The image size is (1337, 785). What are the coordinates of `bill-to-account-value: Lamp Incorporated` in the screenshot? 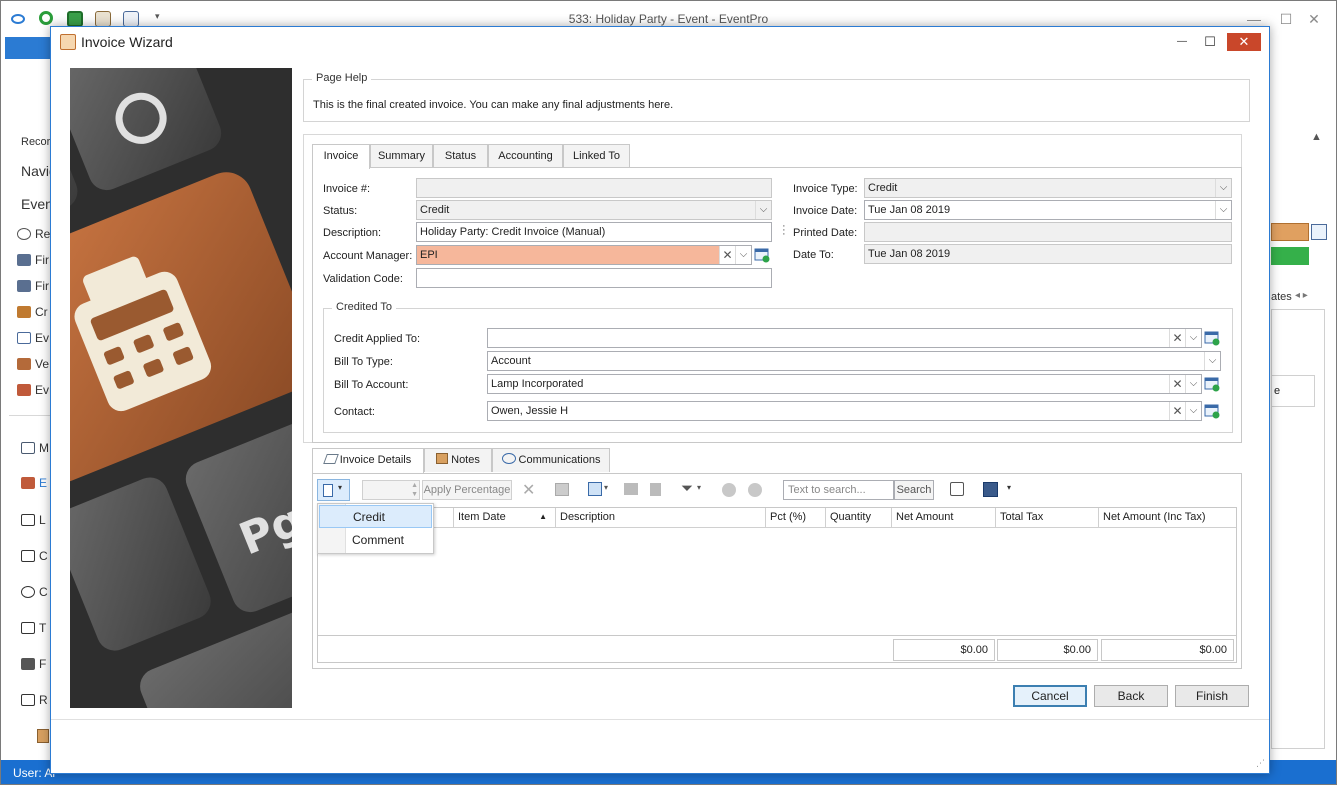 It's located at (537, 384).